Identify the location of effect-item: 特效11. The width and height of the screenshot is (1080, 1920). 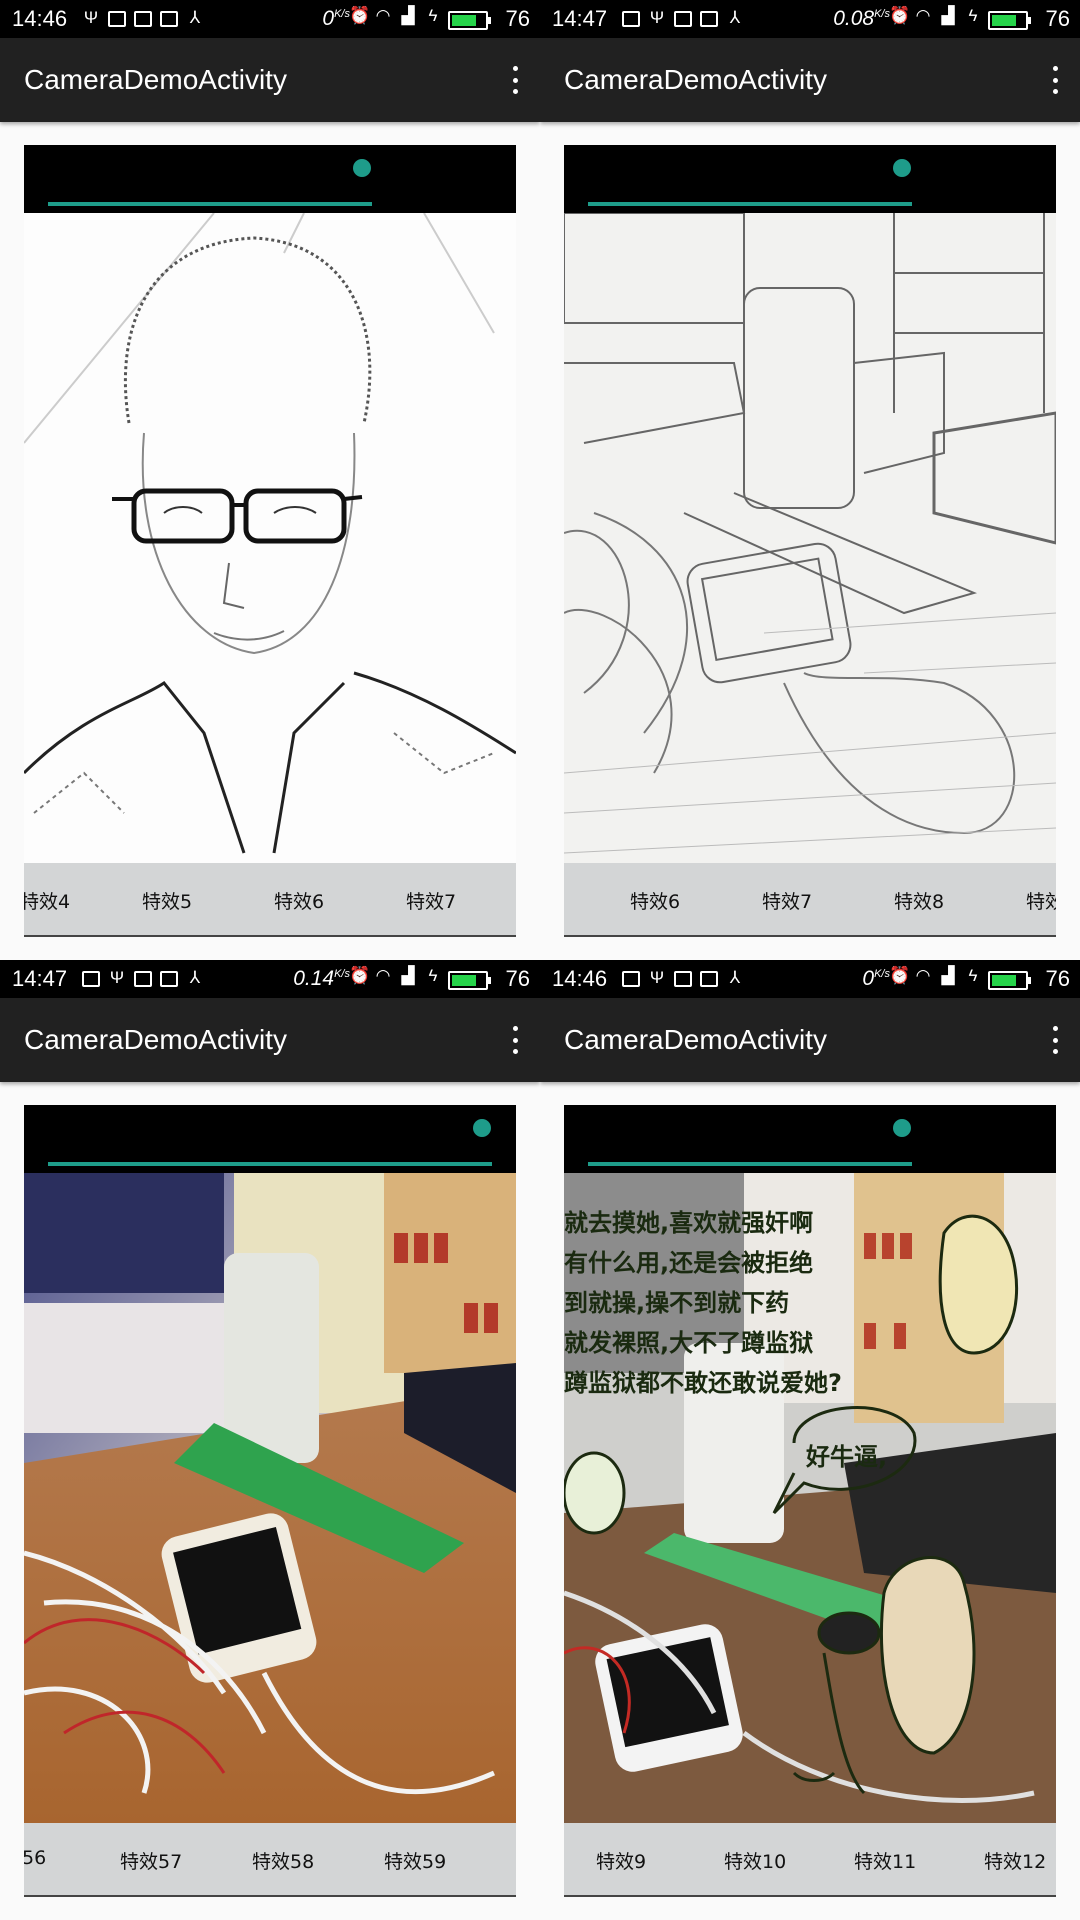
(885, 1860).